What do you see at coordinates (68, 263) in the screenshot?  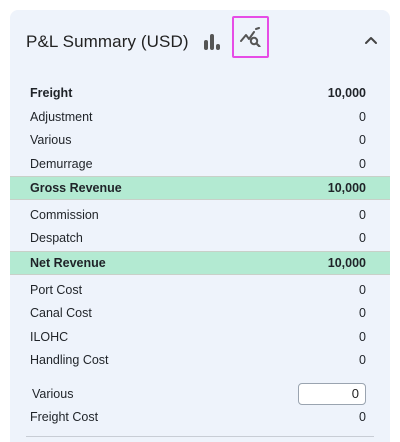 I see `row-label: Net Revenue` at bounding box center [68, 263].